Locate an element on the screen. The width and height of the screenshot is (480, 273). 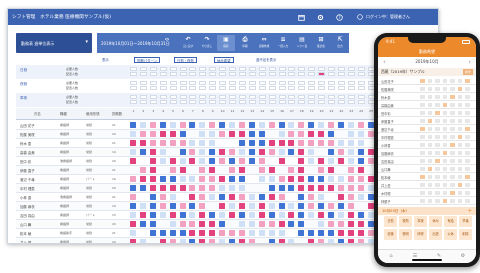
month-prev-button: ‹ is located at coordinates (384, 62).